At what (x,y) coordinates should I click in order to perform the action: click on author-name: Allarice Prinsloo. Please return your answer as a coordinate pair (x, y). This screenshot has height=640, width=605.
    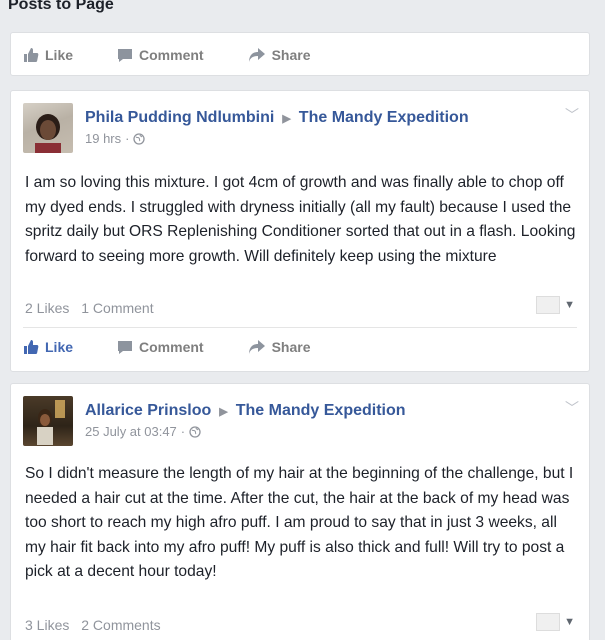
    Looking at the image, I should click on (148, 411).